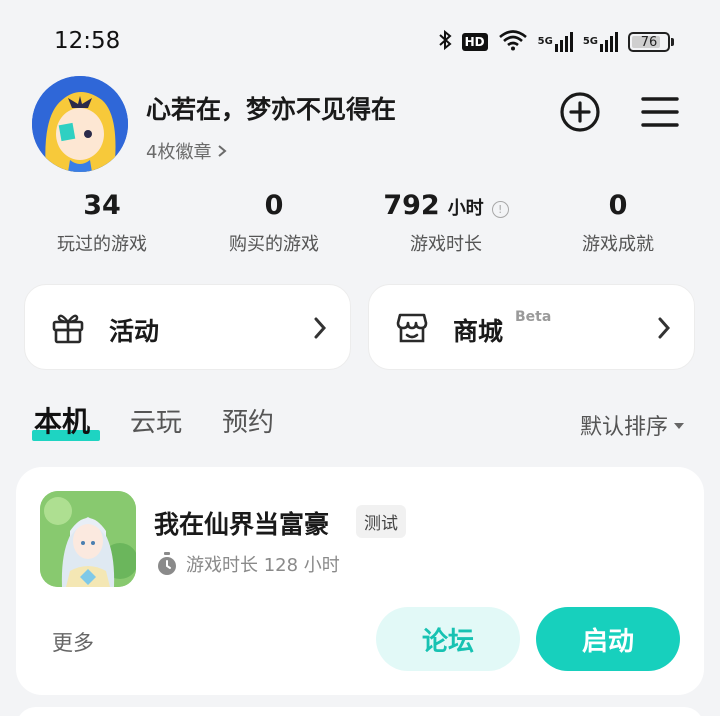 This screenshot has height=716, width=720. Describe the element at coordinates (446, 223) in the screenshot. I see `stat-play-time: 792 小时 ! 游戏时长` at that location.